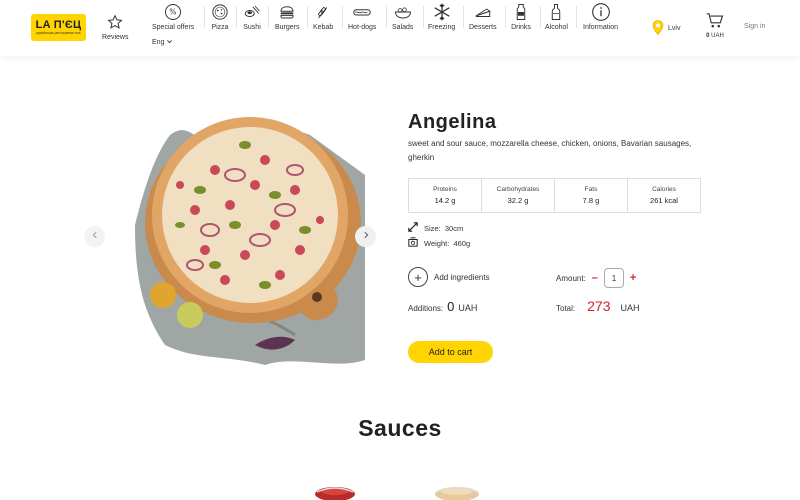  Describe the element at coordinates (452, 122) in the screenshot. I see `product-title: Angelina` at that location.